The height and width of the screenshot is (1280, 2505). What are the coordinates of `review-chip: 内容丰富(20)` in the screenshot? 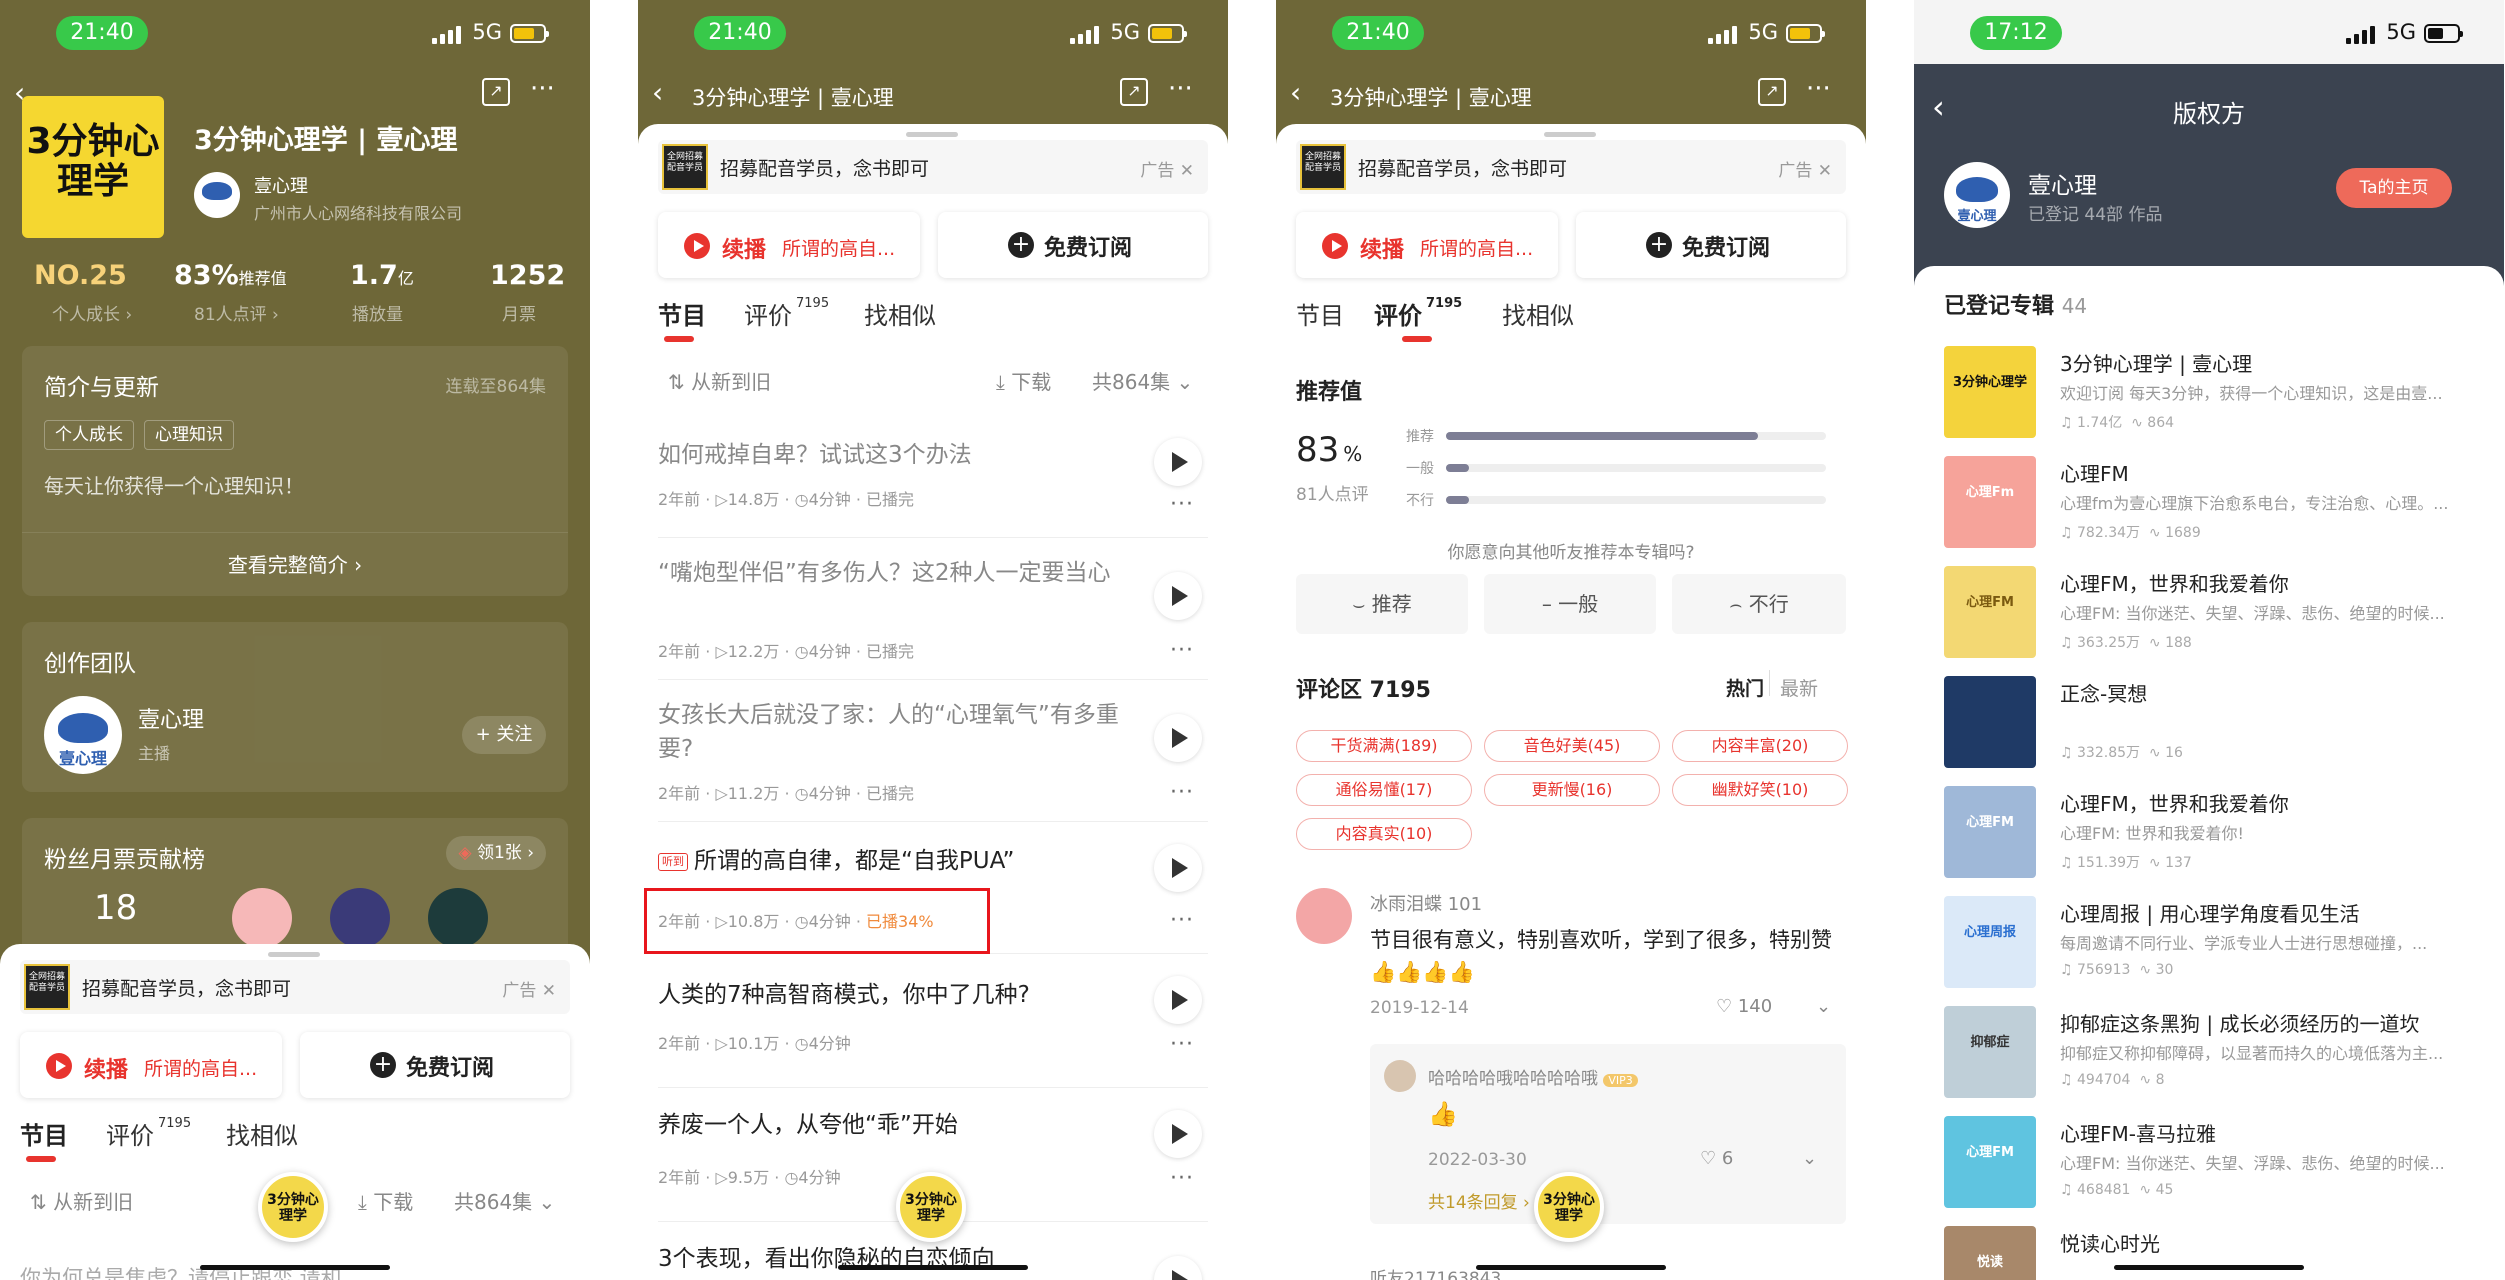 It's located at (1760, 746).